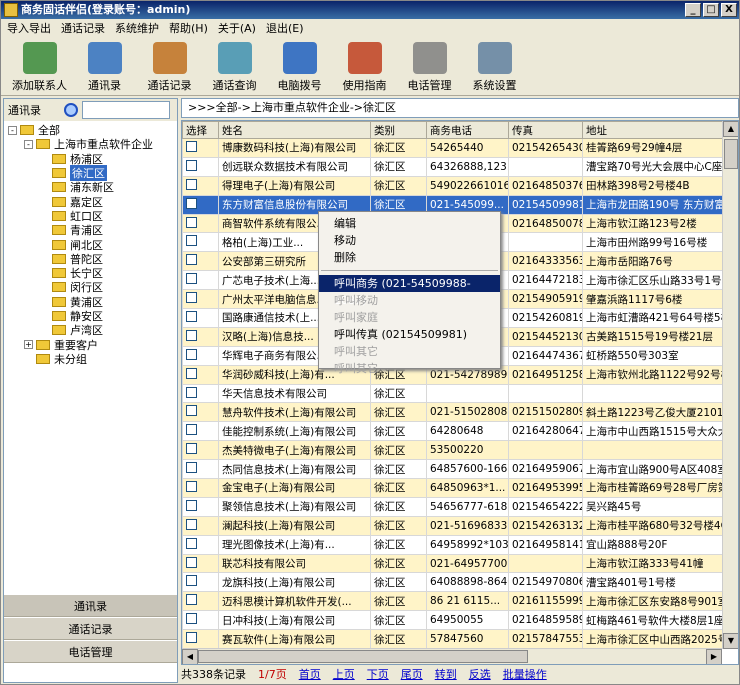 This screenshot has width=740, height=685. What do you see at coordinates (693, 10) in the screenshot?
I see `minimize-button: _` at bounding box center [693, 10].